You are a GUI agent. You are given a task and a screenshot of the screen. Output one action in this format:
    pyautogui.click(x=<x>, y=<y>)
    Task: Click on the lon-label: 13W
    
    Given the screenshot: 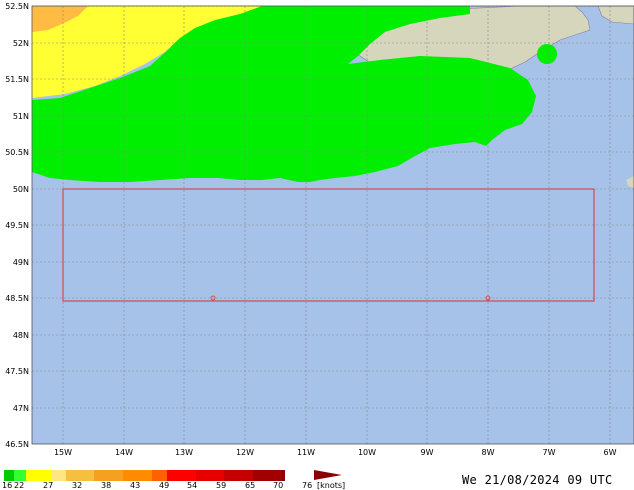 What is the action you would take?
    pyautogui.click(x=184, y=452)
    